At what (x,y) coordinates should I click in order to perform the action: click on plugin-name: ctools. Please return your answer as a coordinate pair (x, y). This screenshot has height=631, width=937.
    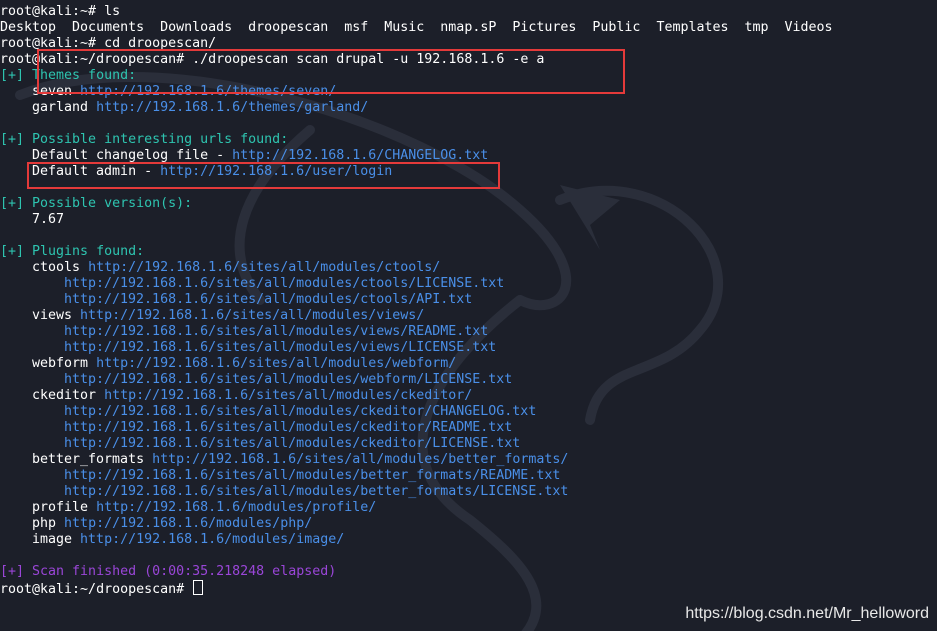
    Looking at the image, I should click on (56, 267).